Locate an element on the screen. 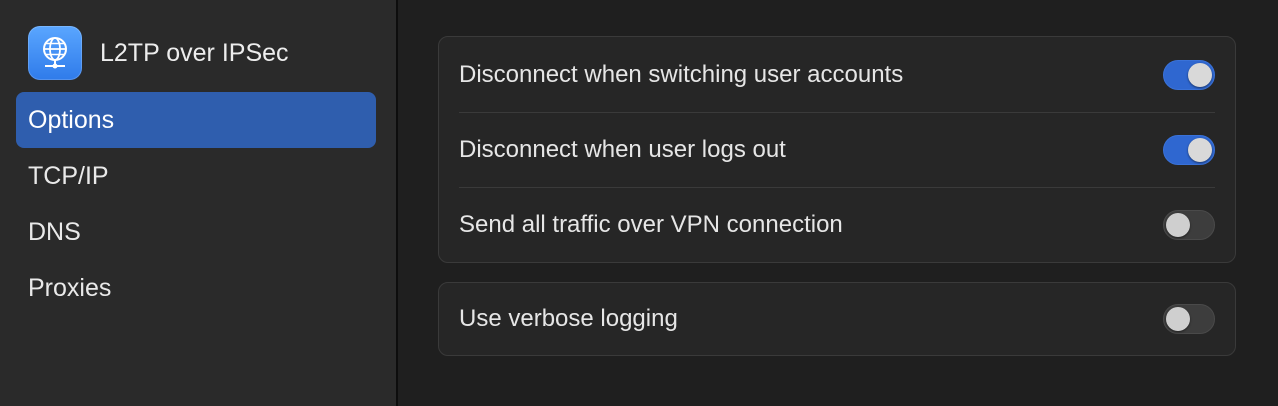 This screenshot has width=1278, height=406. option-row-disconnect-logout: Disconnect when user logs out is located at coordinates (837, 149).